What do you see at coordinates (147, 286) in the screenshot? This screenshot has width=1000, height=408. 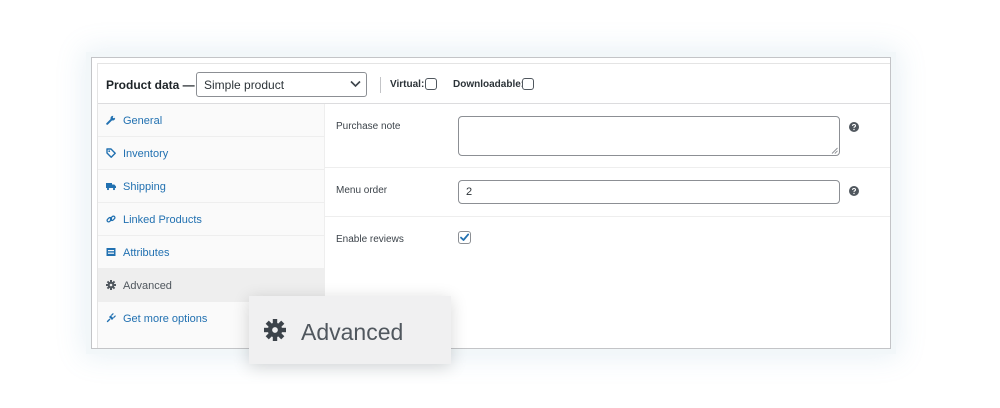 I see `tab-label: Advanced` at bounding box center [147, 286].